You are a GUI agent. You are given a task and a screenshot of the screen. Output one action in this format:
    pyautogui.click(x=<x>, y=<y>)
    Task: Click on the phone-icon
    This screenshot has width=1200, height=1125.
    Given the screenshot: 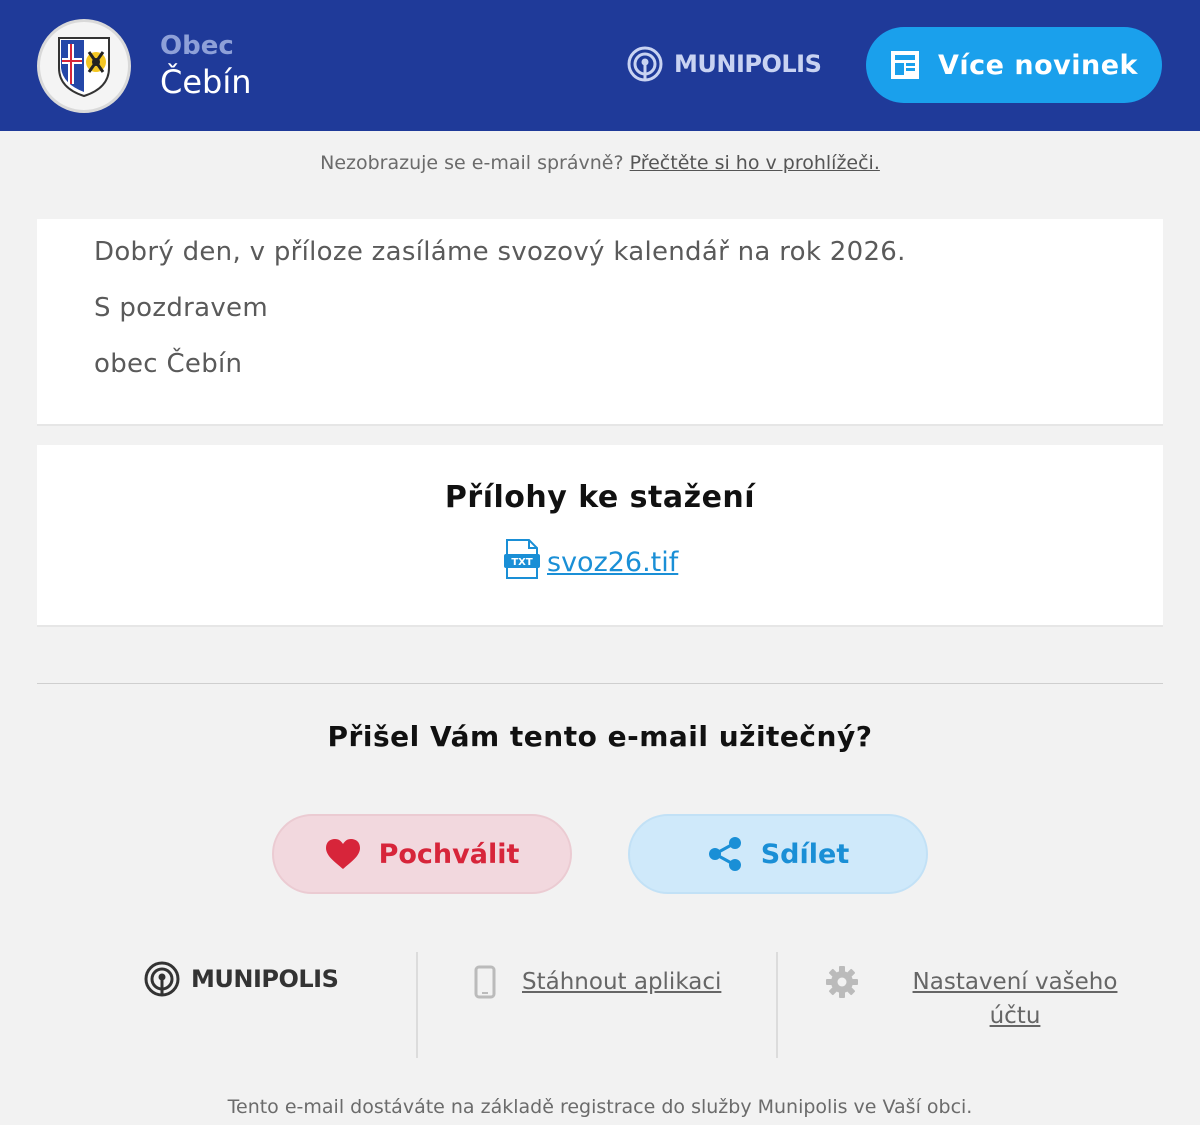 What is the action you would take?
    pyautogui.click(x=485, y=982)
    